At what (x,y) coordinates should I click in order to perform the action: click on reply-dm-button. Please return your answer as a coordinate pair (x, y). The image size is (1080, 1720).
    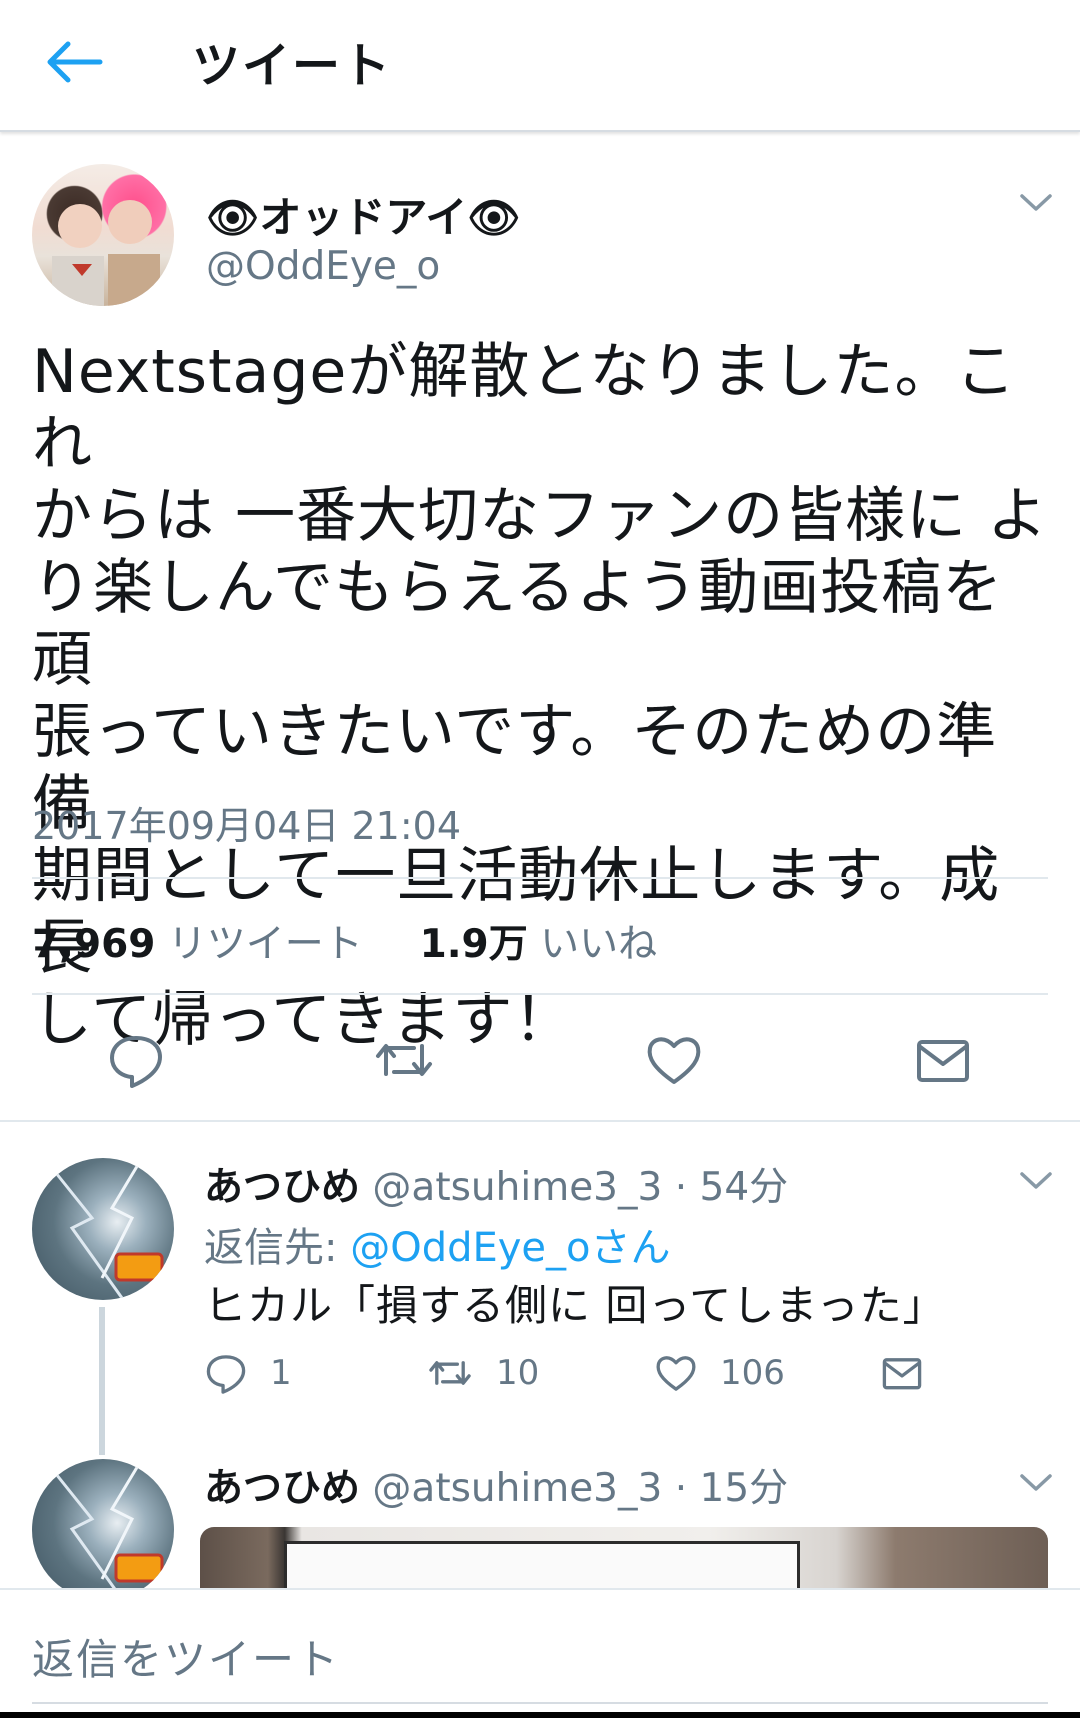
    Looking at the image, I should click on (913, 1373).